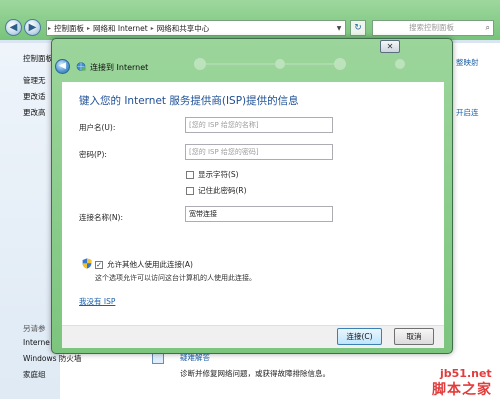 The width and height of the screenshot is (500, 399). I want to click on dialog-button-bar, so click(253, 336).